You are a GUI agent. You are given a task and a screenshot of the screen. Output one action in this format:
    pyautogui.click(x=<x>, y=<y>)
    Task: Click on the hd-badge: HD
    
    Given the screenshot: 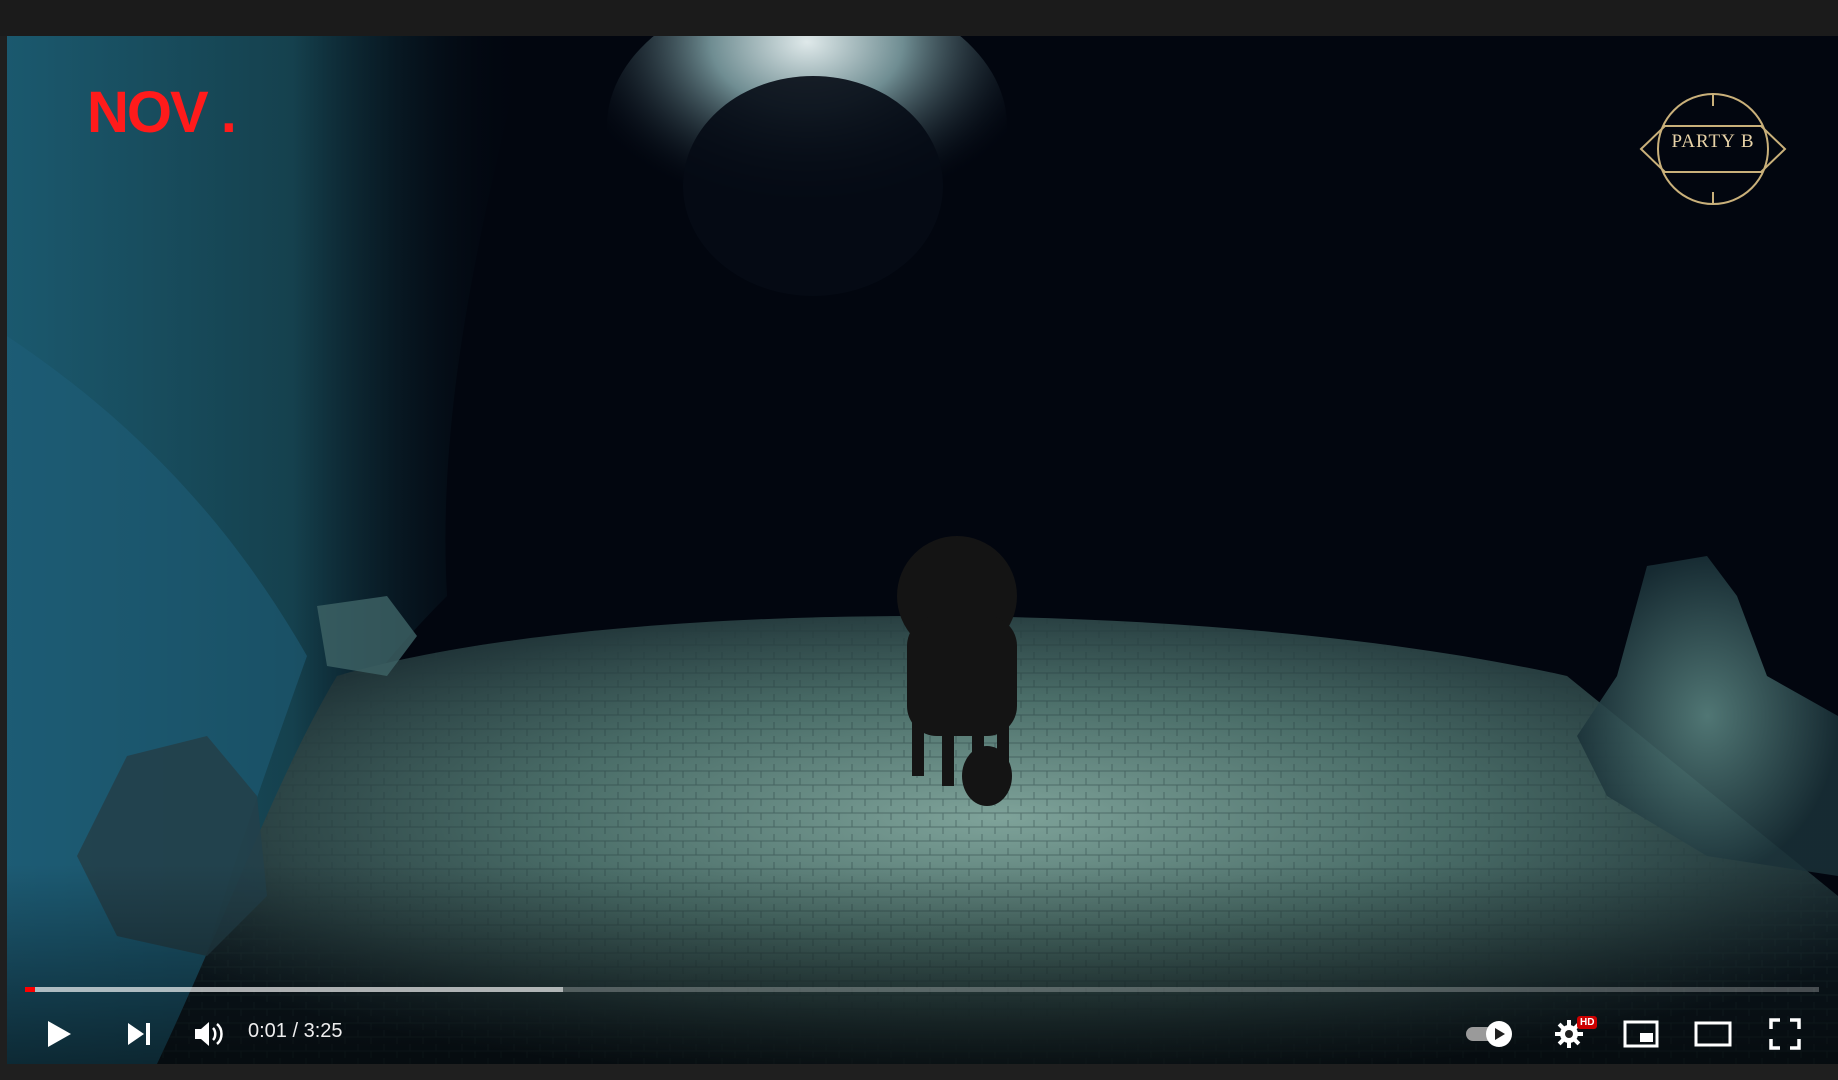 What is the action you would take?
    pyautogui.click(x=1587, y=1022)
    